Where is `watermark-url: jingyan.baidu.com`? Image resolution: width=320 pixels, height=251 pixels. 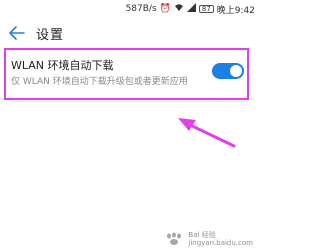 watermark-url: jingyan.baidu.com is located at coordinates (220, 243).